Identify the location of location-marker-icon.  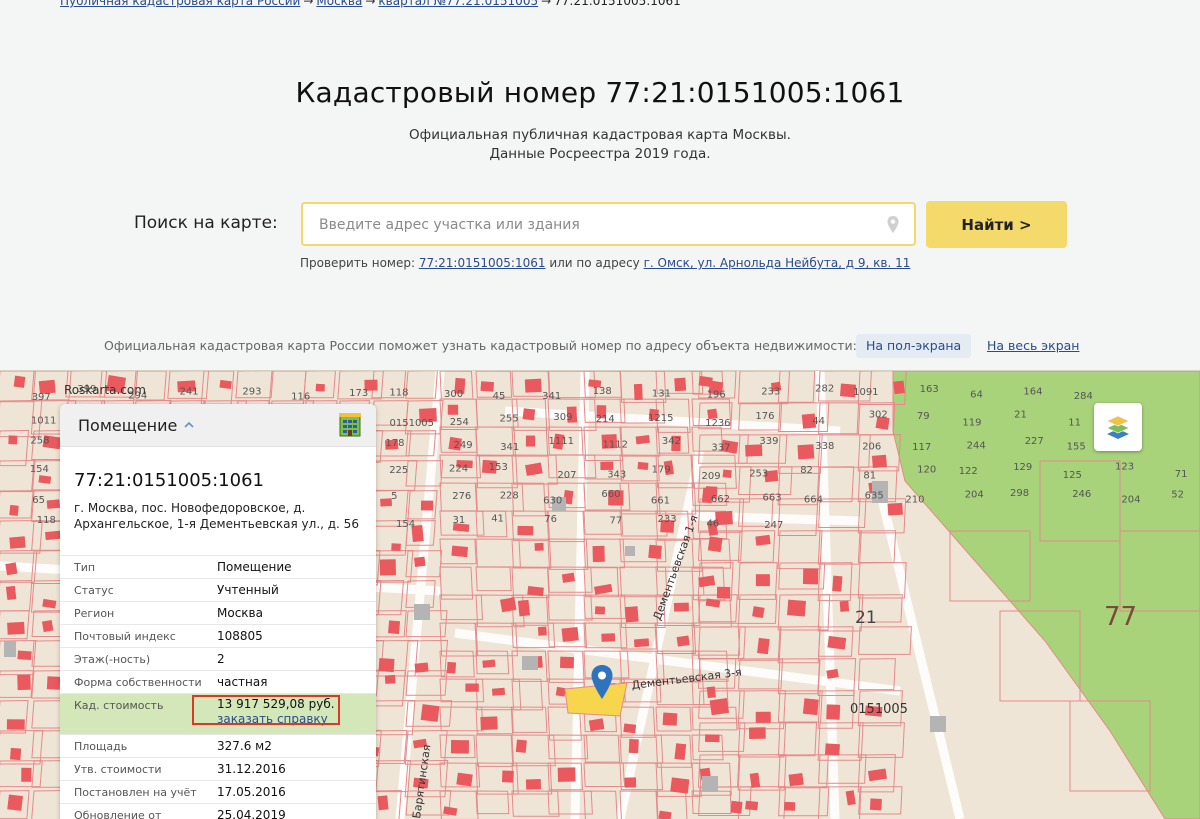
(602, 682).